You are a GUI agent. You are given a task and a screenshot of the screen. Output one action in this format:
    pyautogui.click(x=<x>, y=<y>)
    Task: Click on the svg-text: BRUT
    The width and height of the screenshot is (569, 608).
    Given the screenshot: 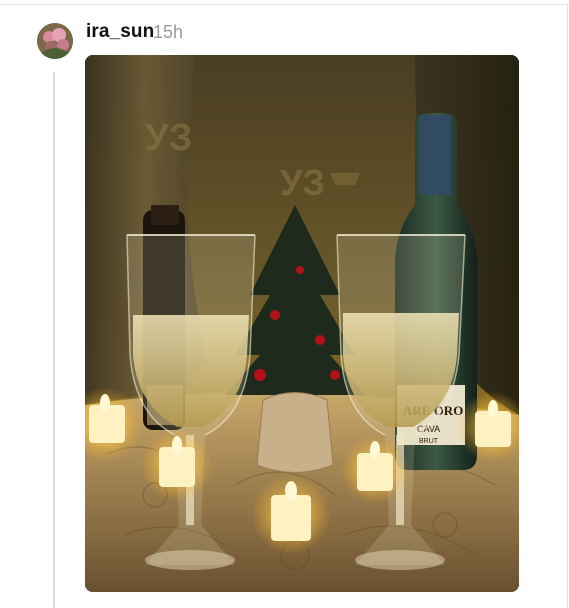 What is the action you would take?
    pyautogui.click(x=429, y=441)
    